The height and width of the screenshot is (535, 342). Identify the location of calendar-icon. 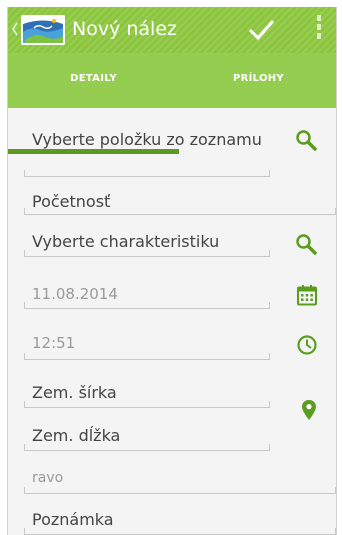
(307, 295).